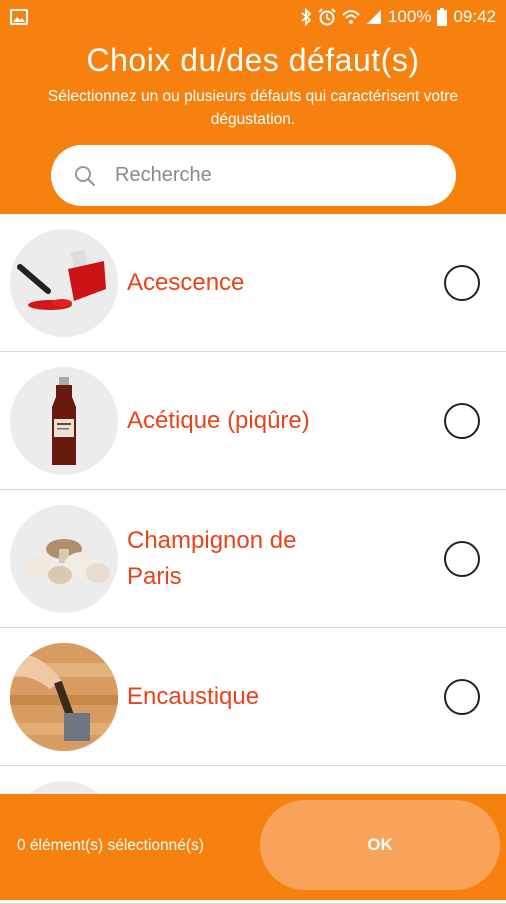  I want to click on signal-icon, so click(373, 17).